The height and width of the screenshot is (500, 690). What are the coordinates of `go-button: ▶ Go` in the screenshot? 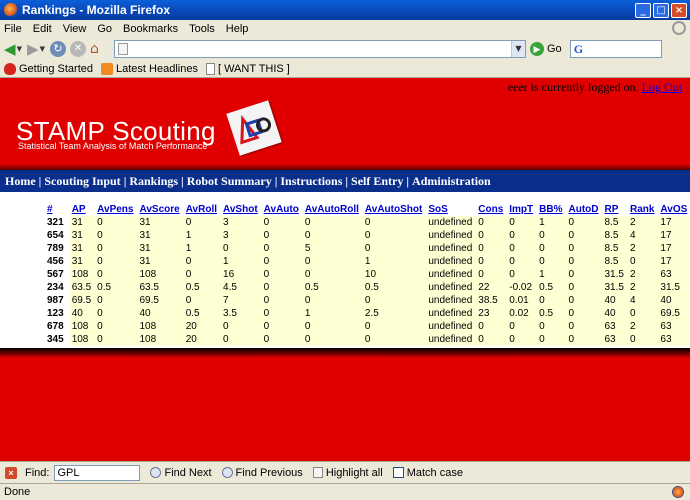 It's located at (546, 49).